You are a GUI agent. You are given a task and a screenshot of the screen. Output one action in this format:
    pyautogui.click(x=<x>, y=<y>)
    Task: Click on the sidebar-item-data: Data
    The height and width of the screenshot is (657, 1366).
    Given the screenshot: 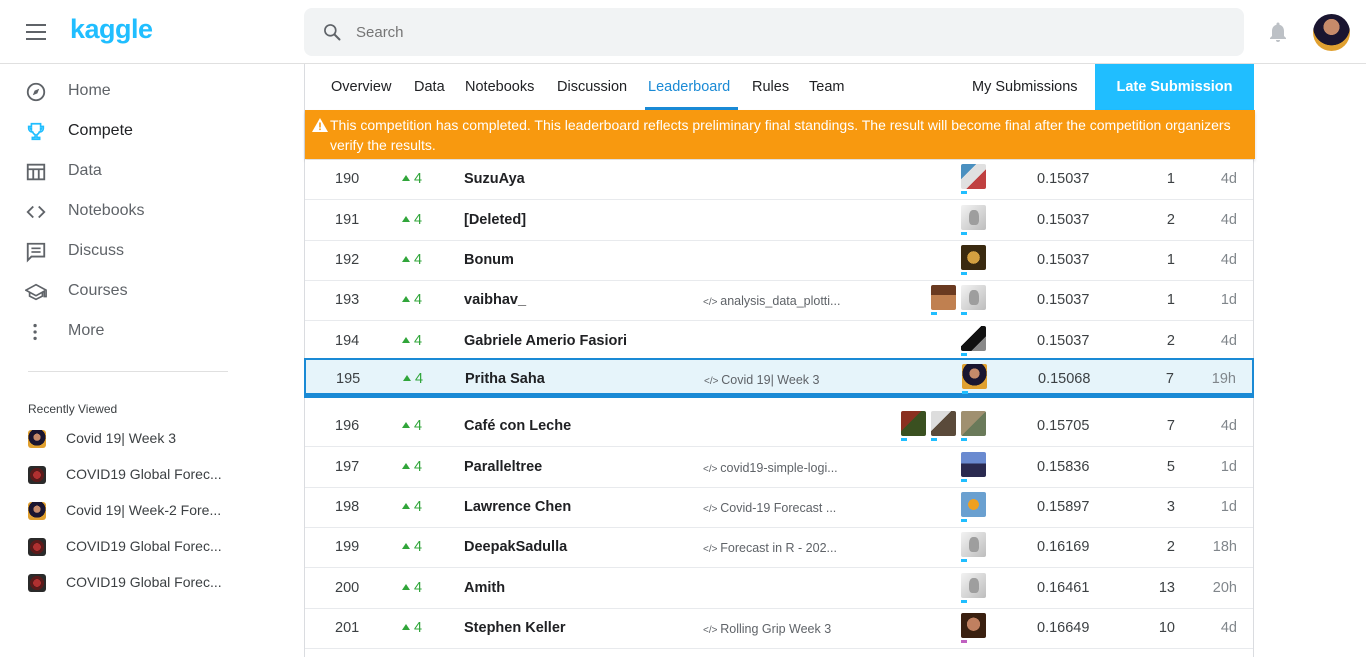 What is the action you would take?
    pyautogui.click(x=135, y=172)
    